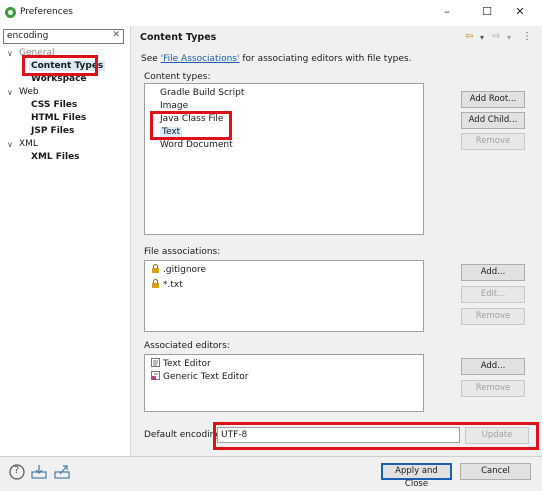  Describe the element at coordinates (493, 141) in the screenshot. I see `remove-content-type-button: Remove` at that location.